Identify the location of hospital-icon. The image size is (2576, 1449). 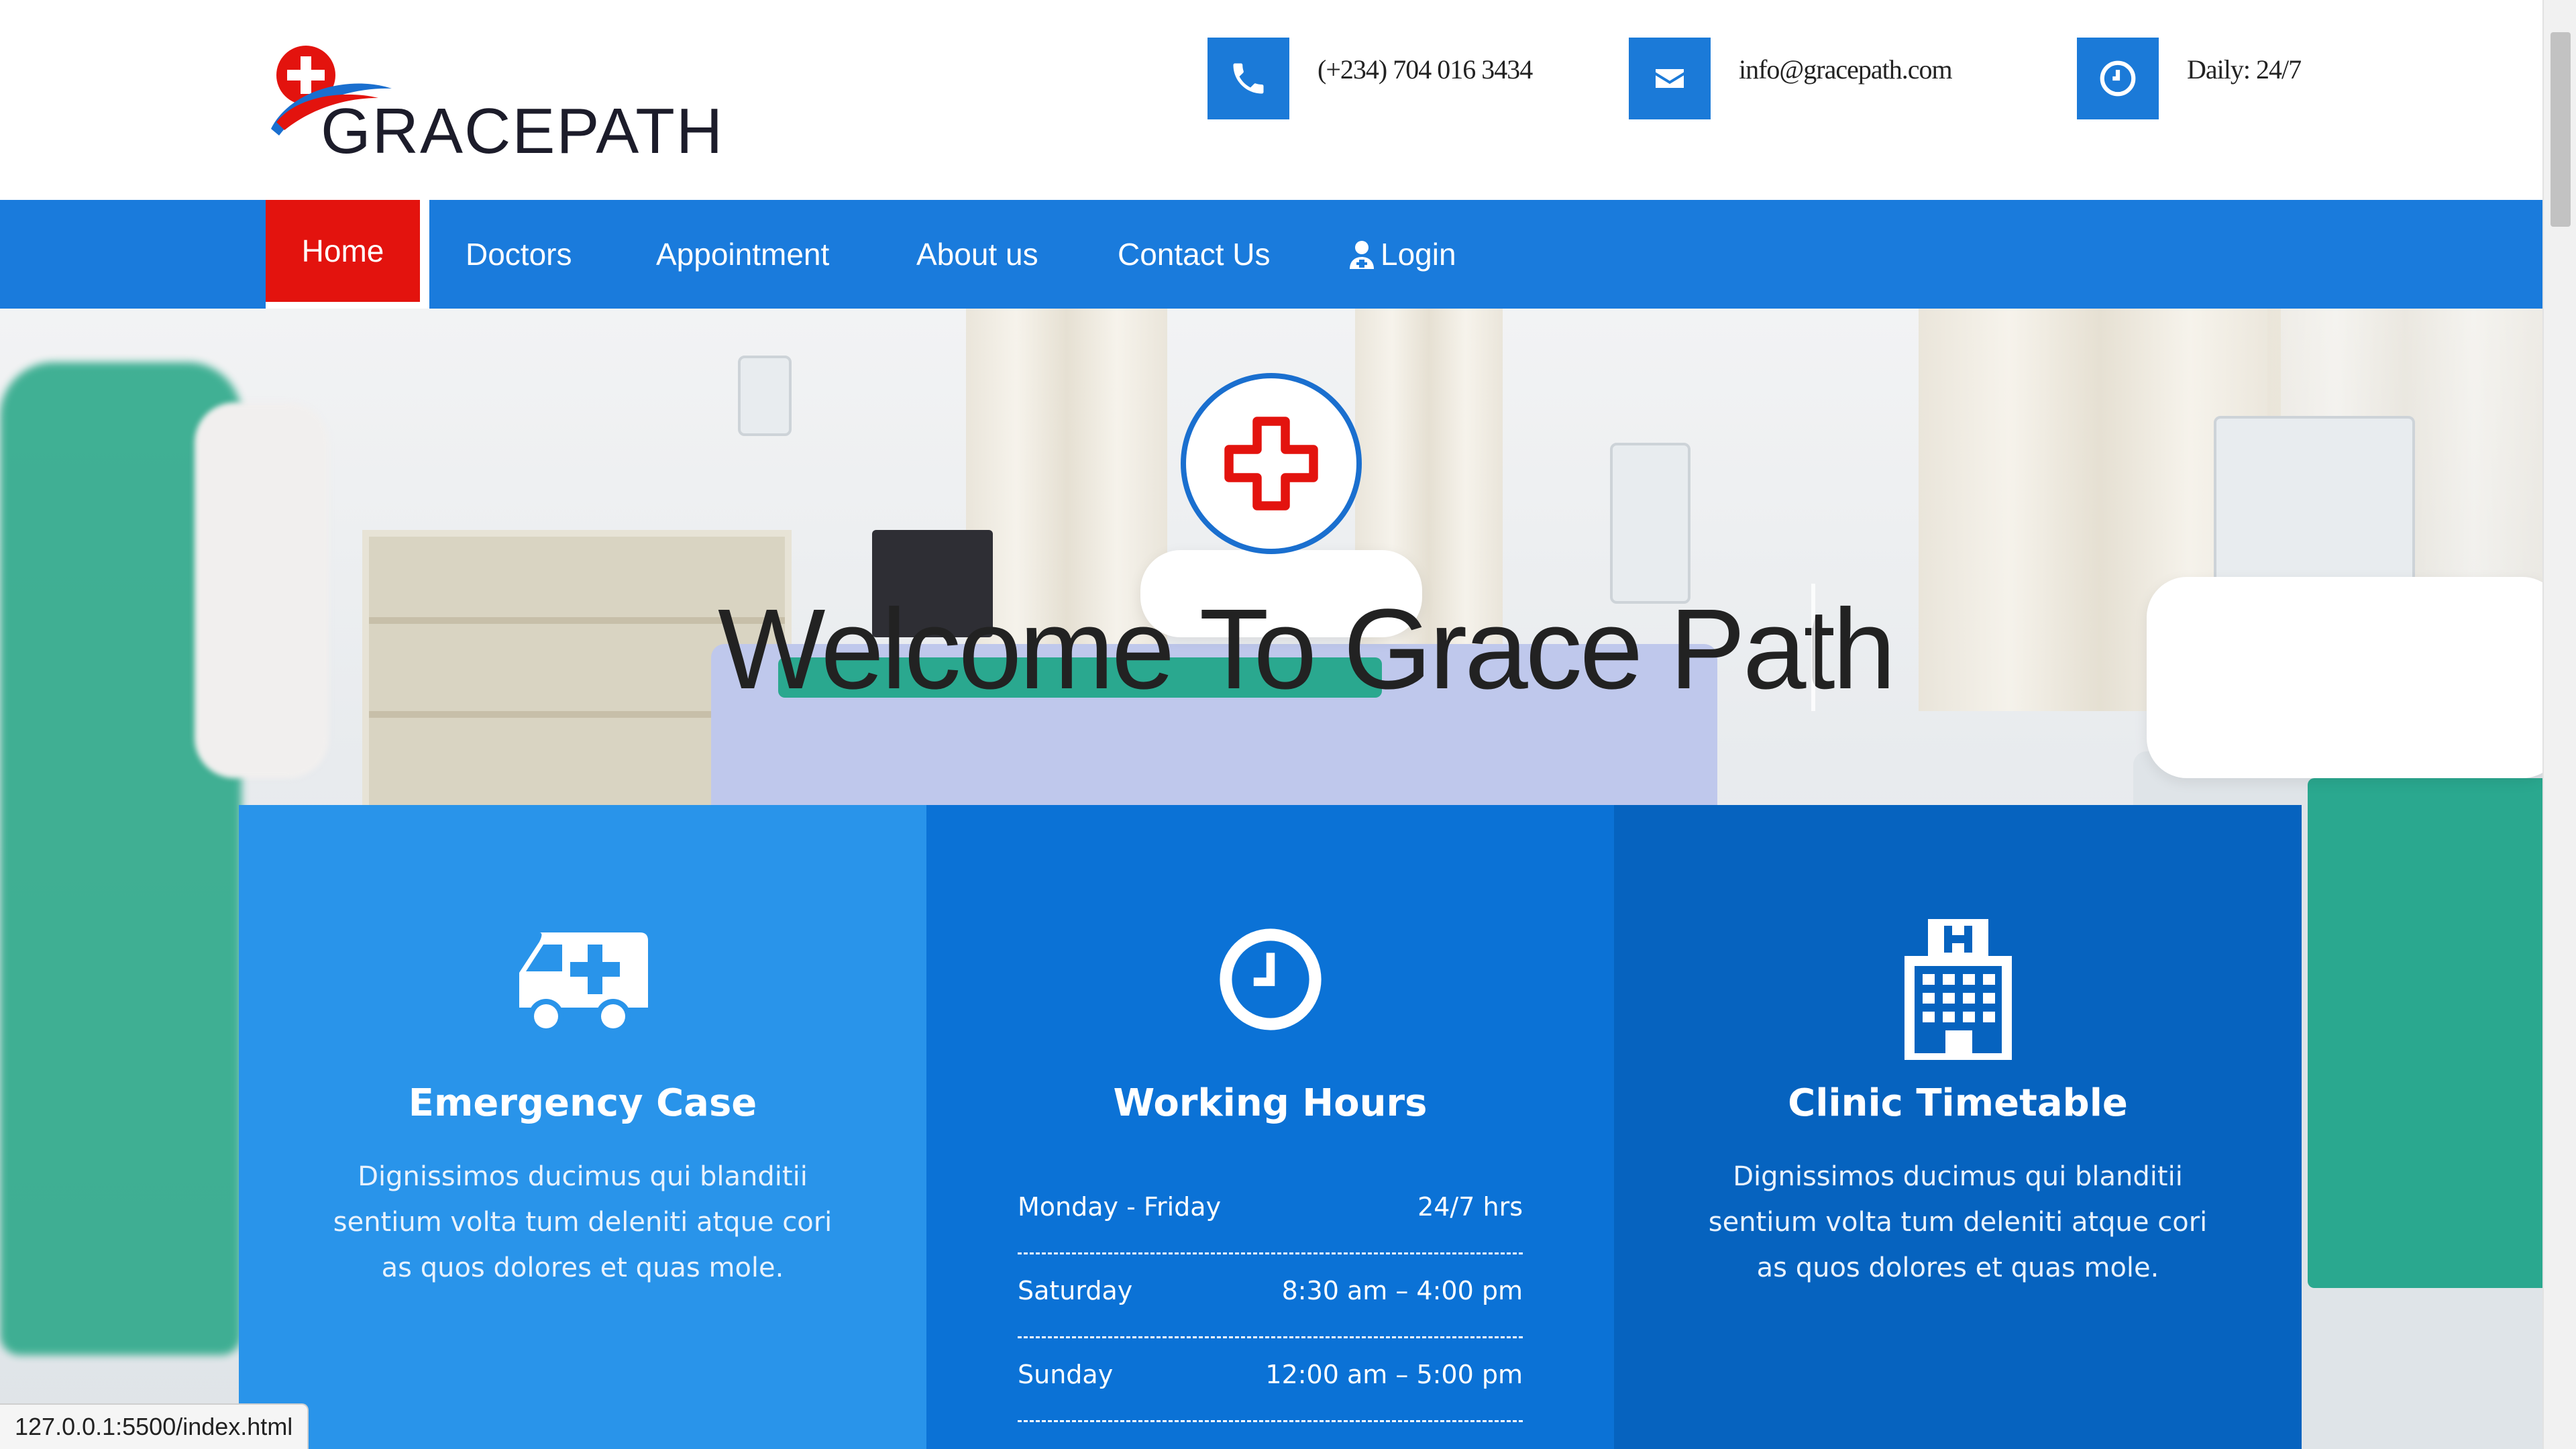
(1958, 989).